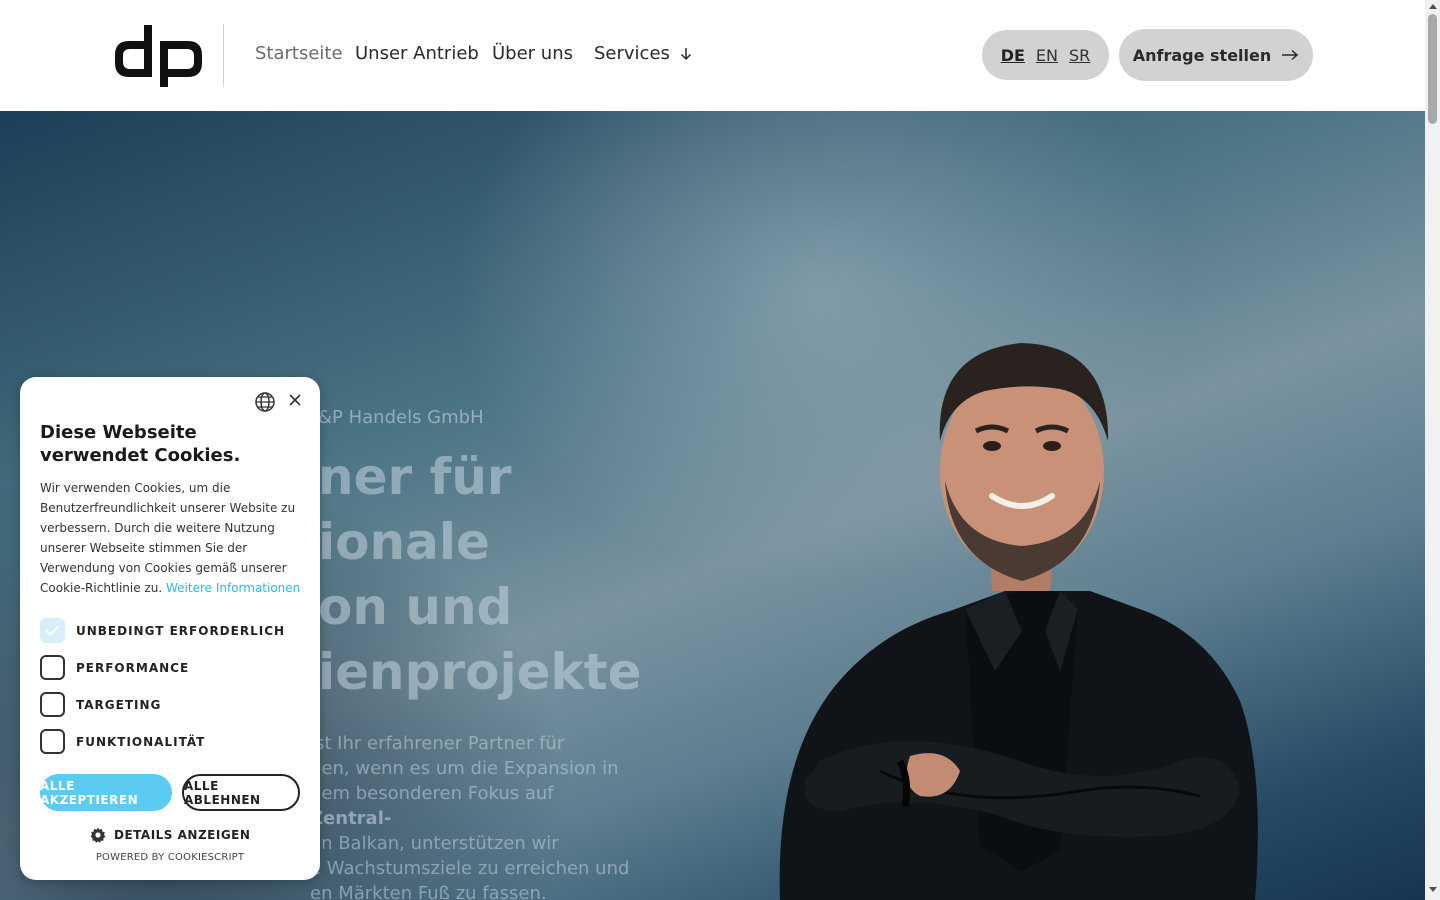 Image resolution: width=1440 pixels, height=900 pixels. I want to click on nav-services: Services, so click(643, 53).